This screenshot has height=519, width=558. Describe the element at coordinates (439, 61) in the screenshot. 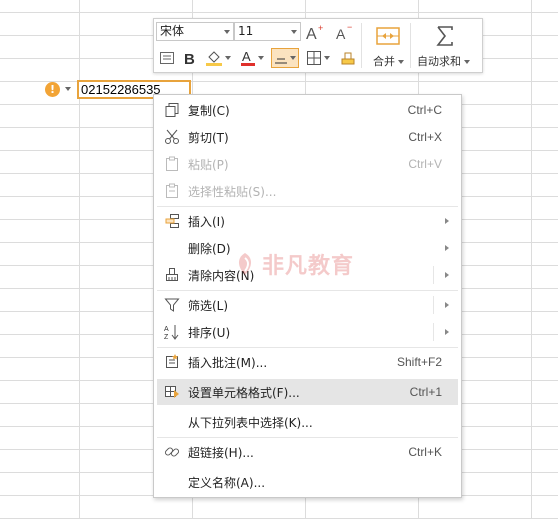

I see `autosum-label-text: 自动求和` at that location.